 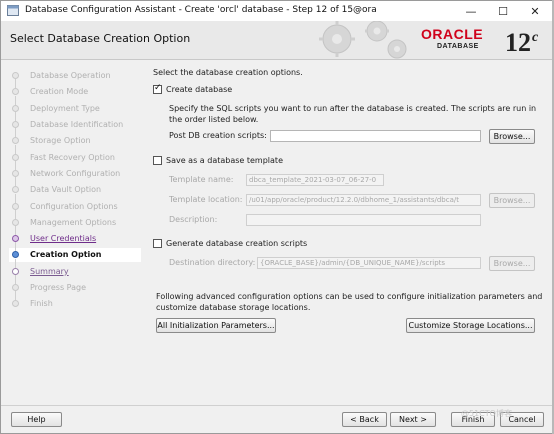 I want to click on database-wordmark: DATABASE, so click(x=458, y=46).